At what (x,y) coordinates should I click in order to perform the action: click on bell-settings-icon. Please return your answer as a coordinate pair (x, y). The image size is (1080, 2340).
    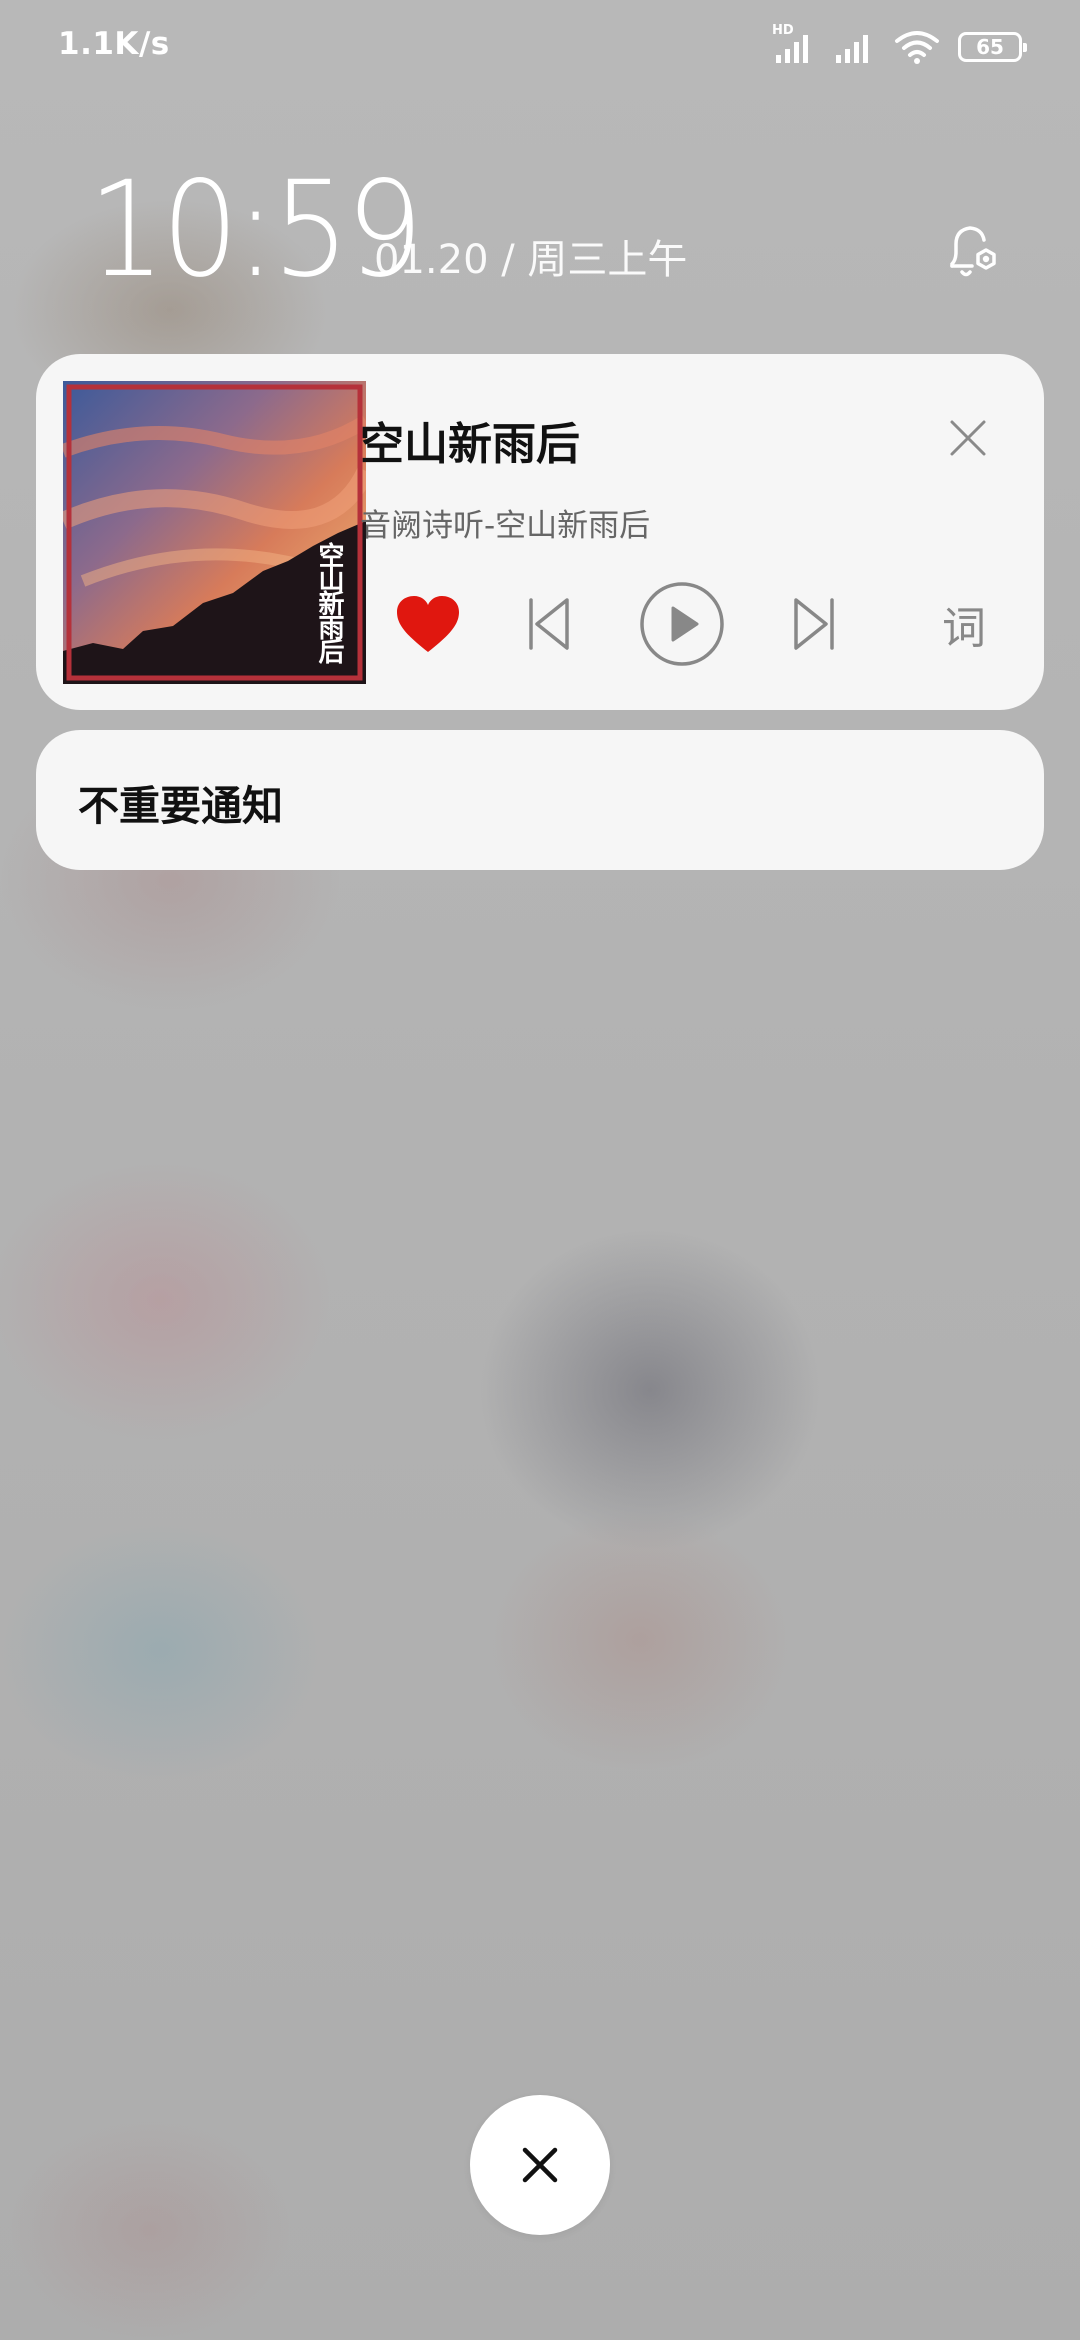
    Looking at the image, I should click on (973, 253).